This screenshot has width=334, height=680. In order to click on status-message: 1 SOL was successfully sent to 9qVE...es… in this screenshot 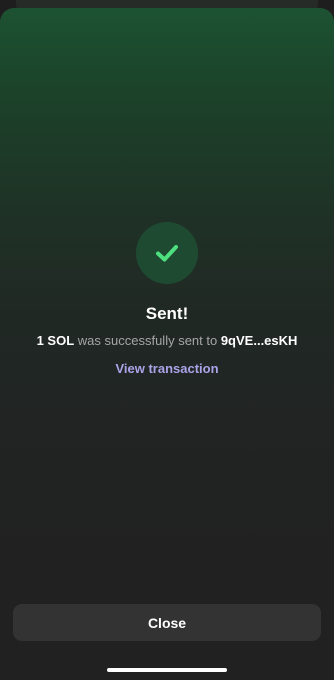, I will do `click(167, 341)`.